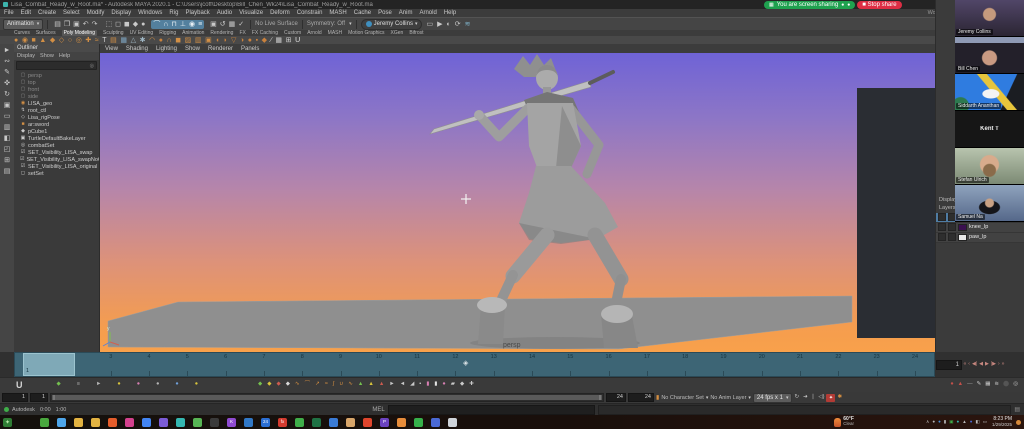 The image size is (1024, 429). What do you see at coordinates (220, 49) in the screenshot?
I see `viewport-menu-item: Renderer` at bounding box center [220, 49].